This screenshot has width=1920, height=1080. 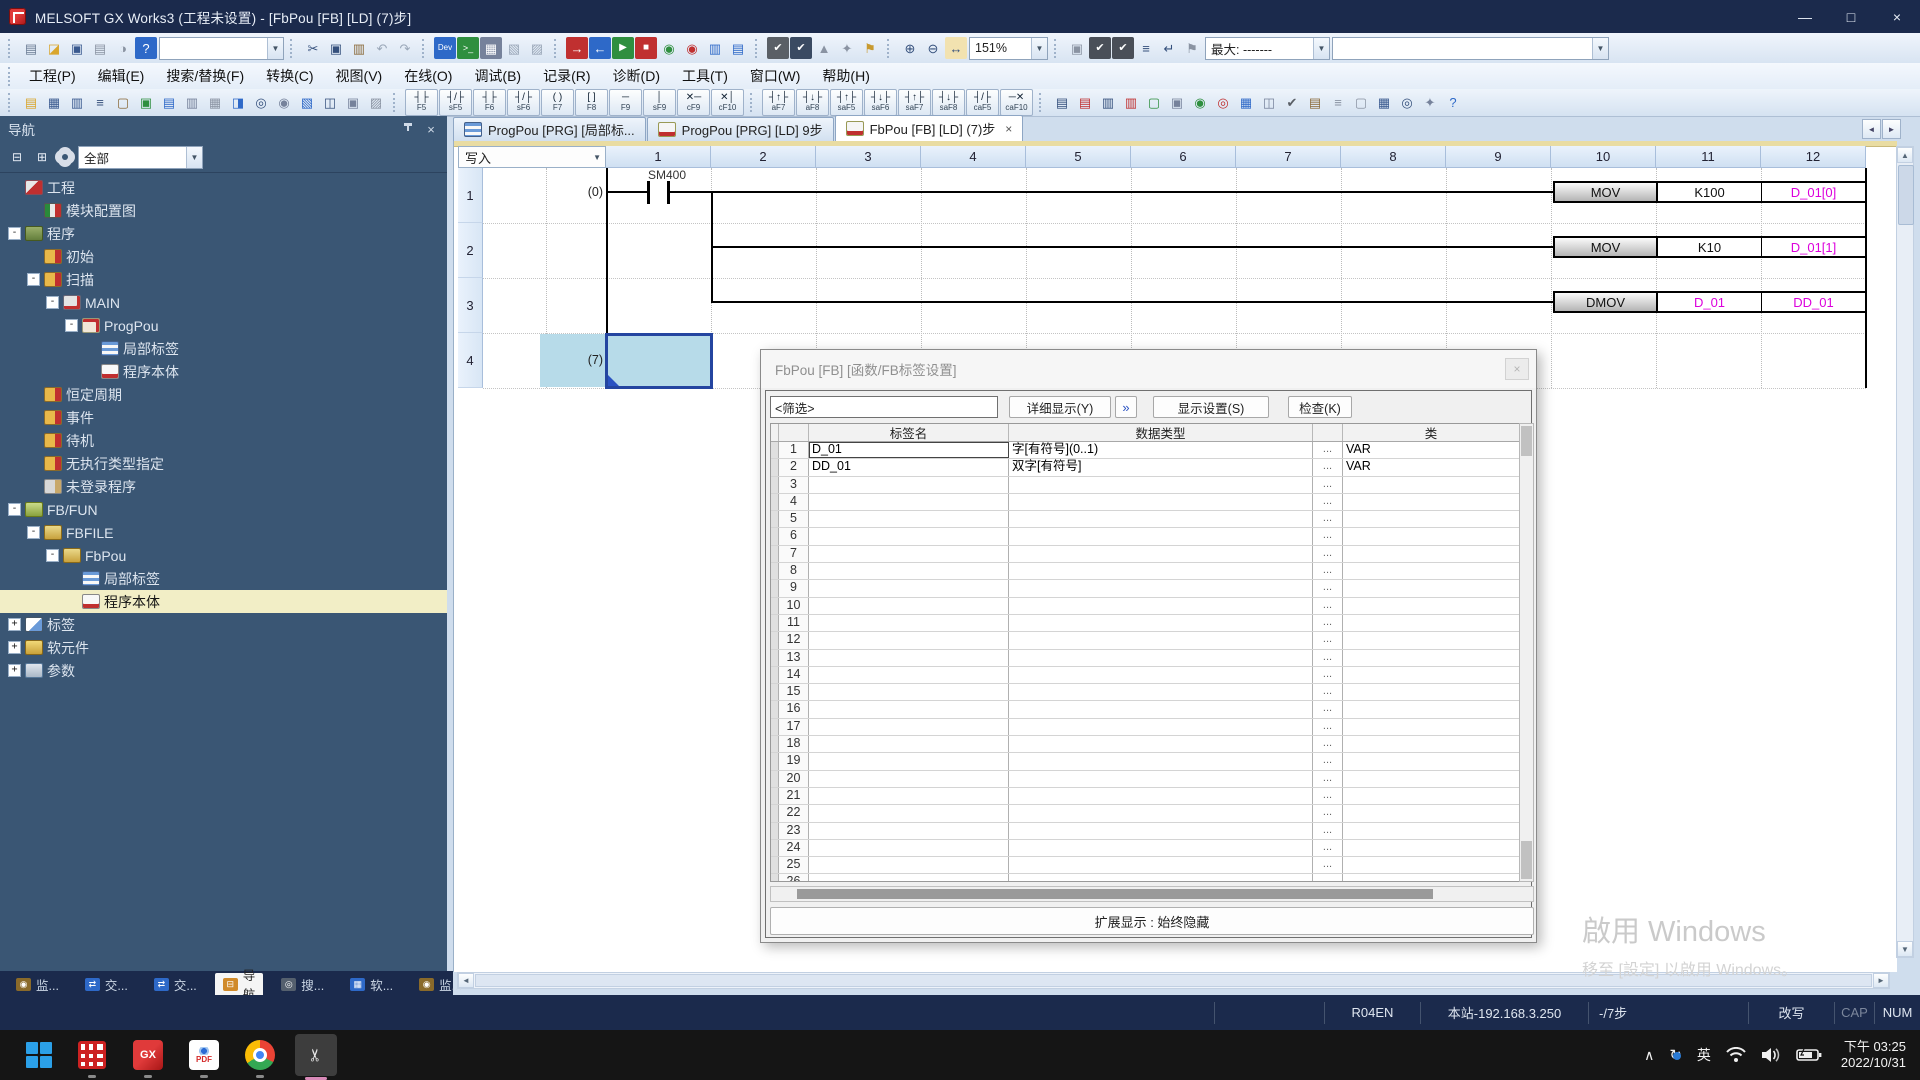 What do you see at coordinates (54, 48) in the screenshot?
I see `open-project-icon: ◪` at bounding box center [54, 48].